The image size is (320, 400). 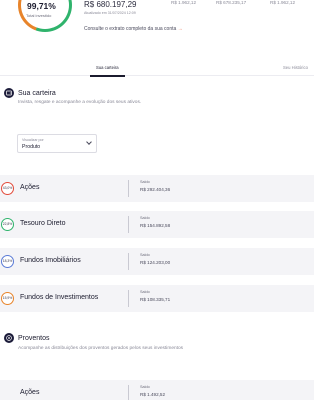 What do you see at coordinates (31, 147) in the screenshot?
I see `view-by-value: Produto` at bounding box center [31, 147].